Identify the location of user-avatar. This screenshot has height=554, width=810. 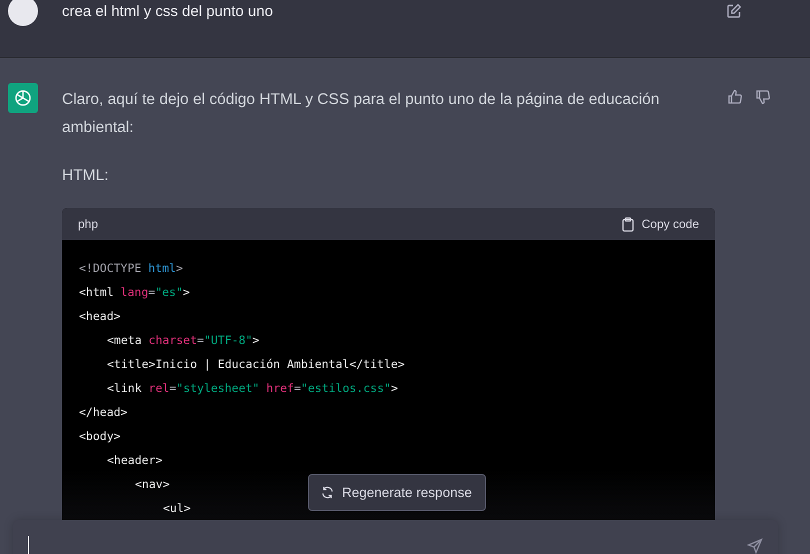
(23, 13).